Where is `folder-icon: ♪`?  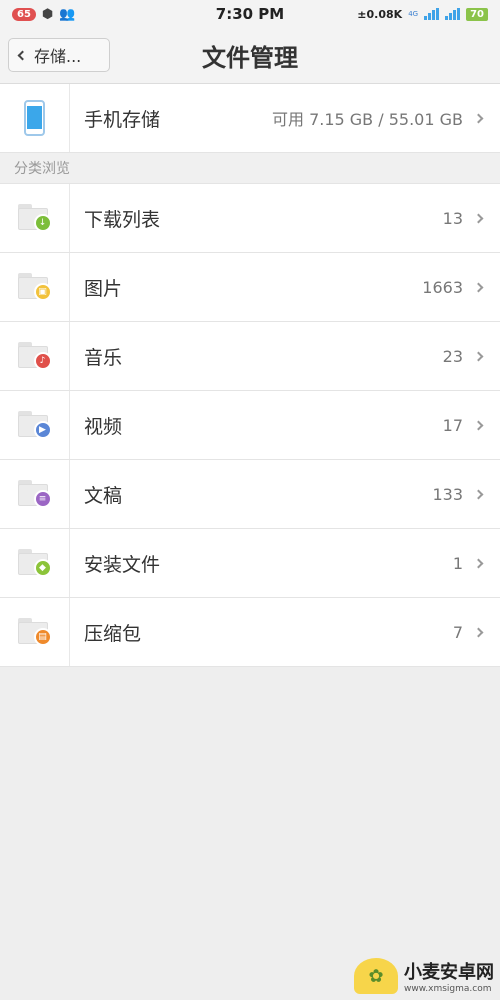 folder-icon: ♪ is located at coordinates (34, 356).